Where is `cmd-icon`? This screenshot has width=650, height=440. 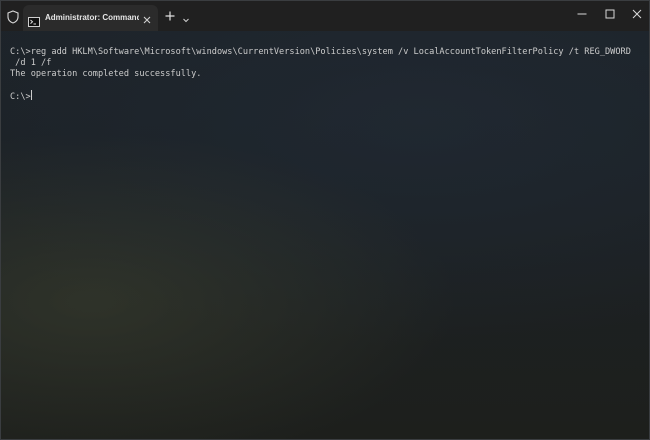 cmd-icon is located at coordinates (34, 19).